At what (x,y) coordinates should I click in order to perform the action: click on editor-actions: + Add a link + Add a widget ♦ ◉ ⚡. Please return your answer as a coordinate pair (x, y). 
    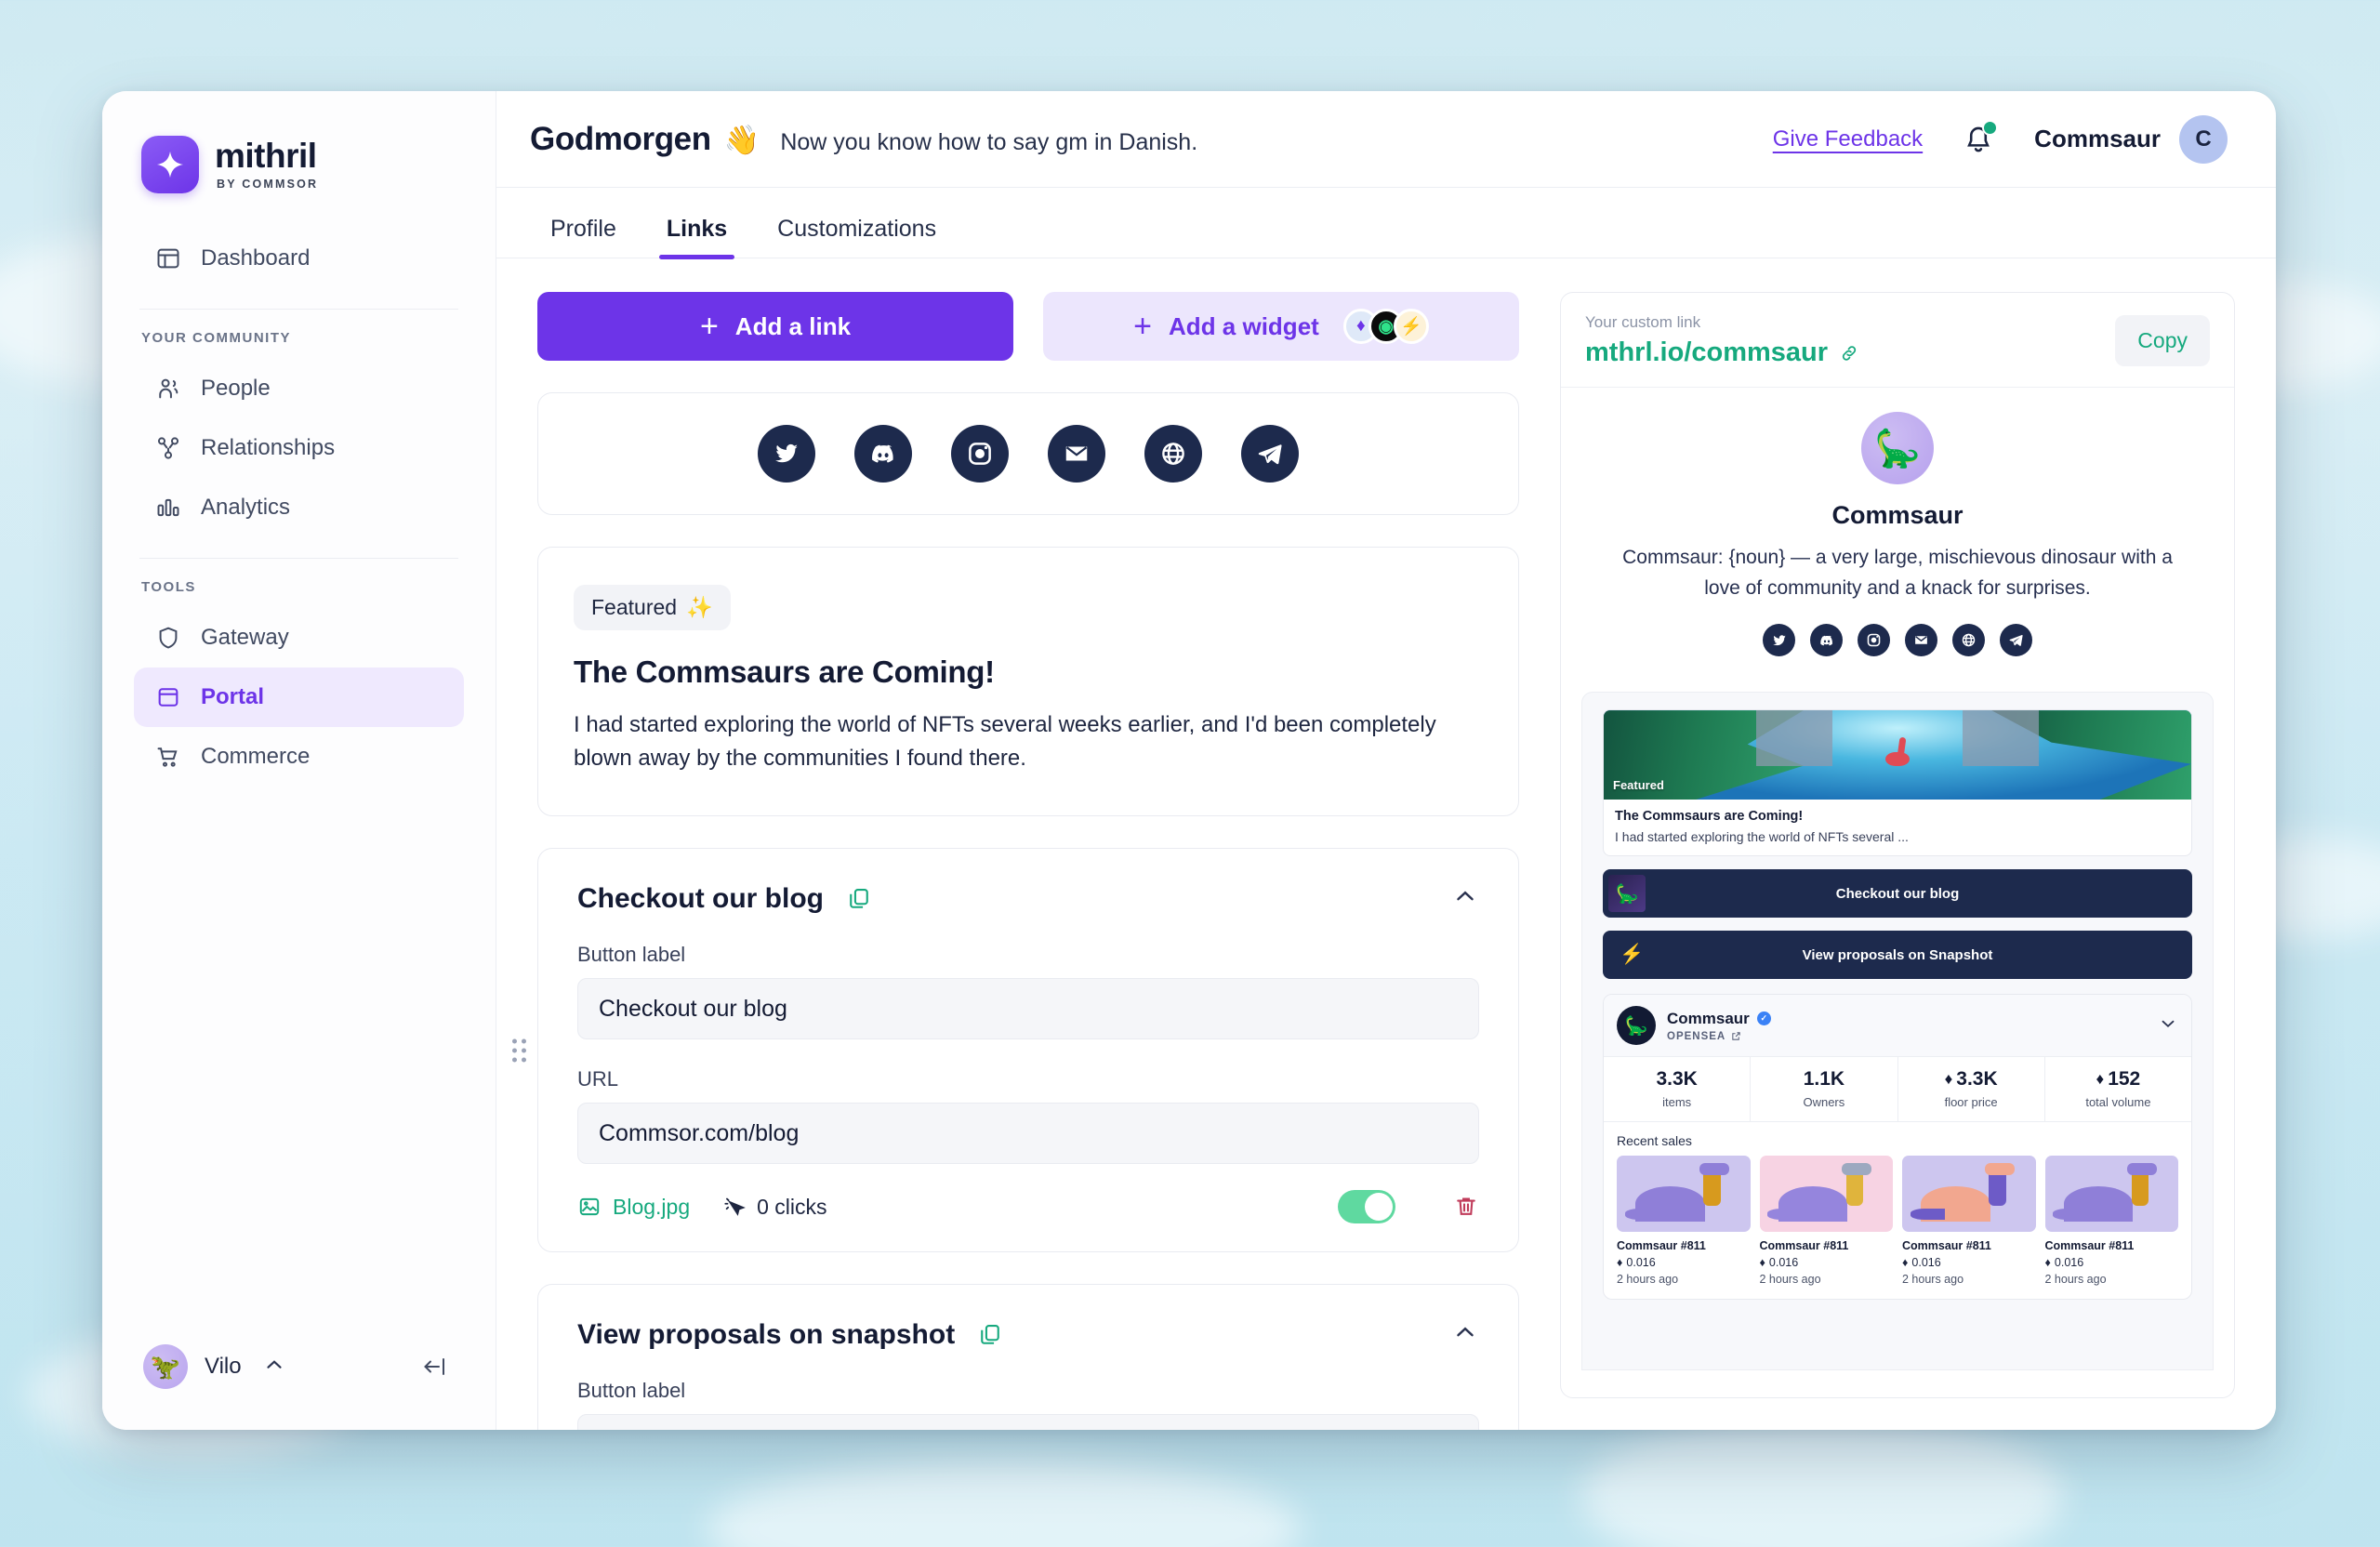
    Looking at the image, I should click on (1028, 326).